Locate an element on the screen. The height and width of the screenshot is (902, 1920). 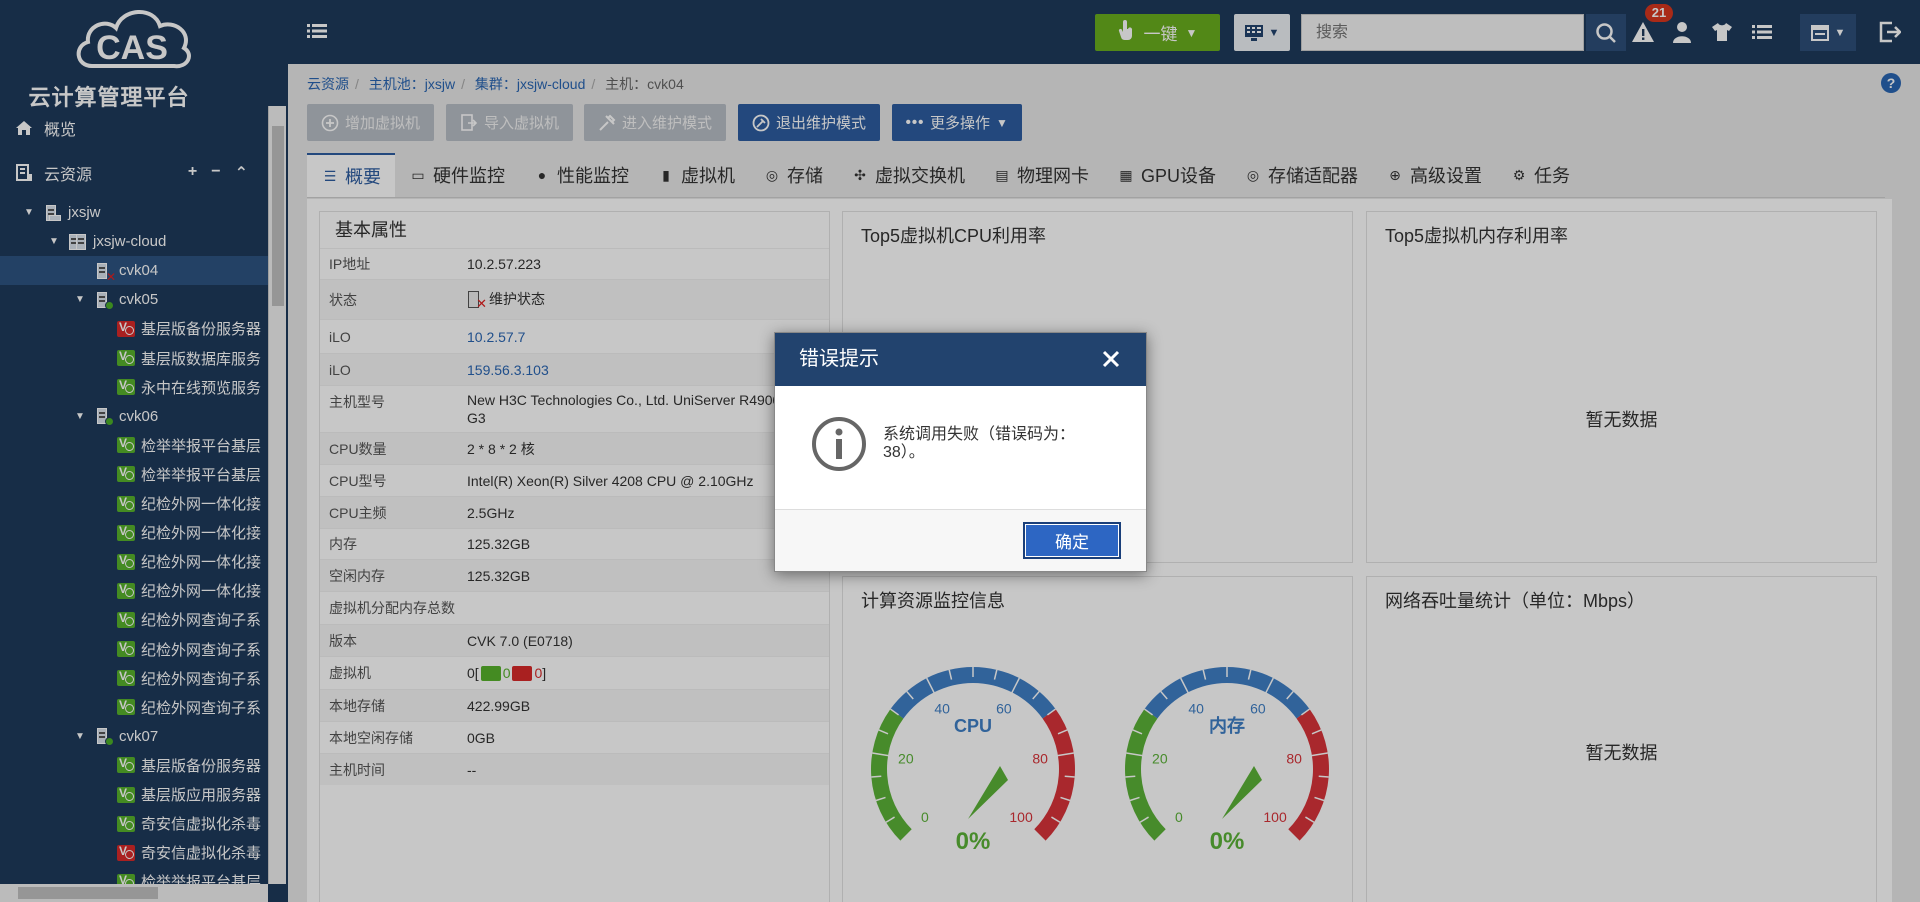
info-icon is located at coordinates (839, 444).